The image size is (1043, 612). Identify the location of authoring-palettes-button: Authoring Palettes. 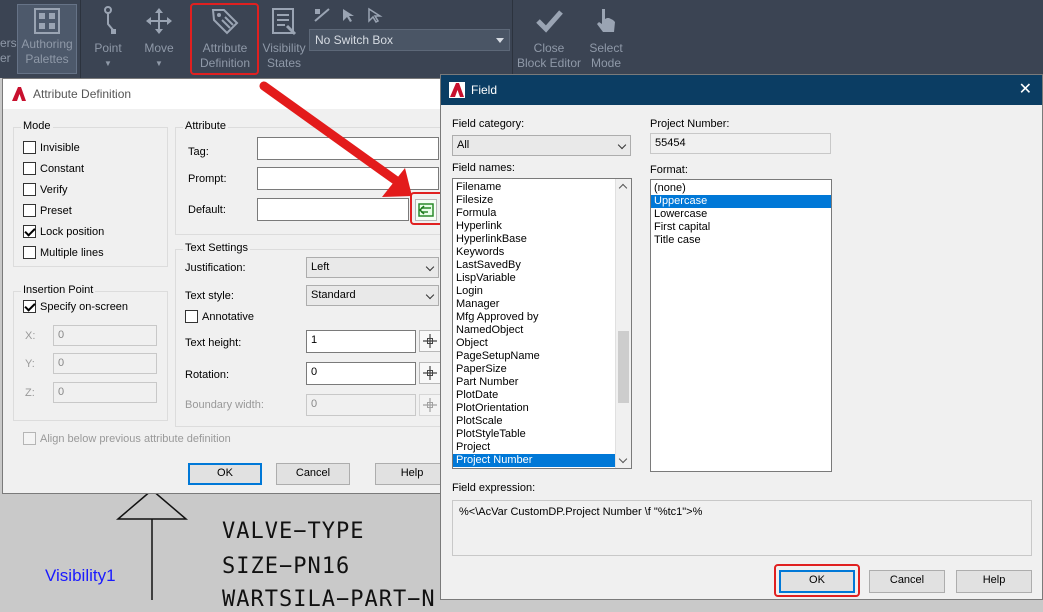
(47, 39).